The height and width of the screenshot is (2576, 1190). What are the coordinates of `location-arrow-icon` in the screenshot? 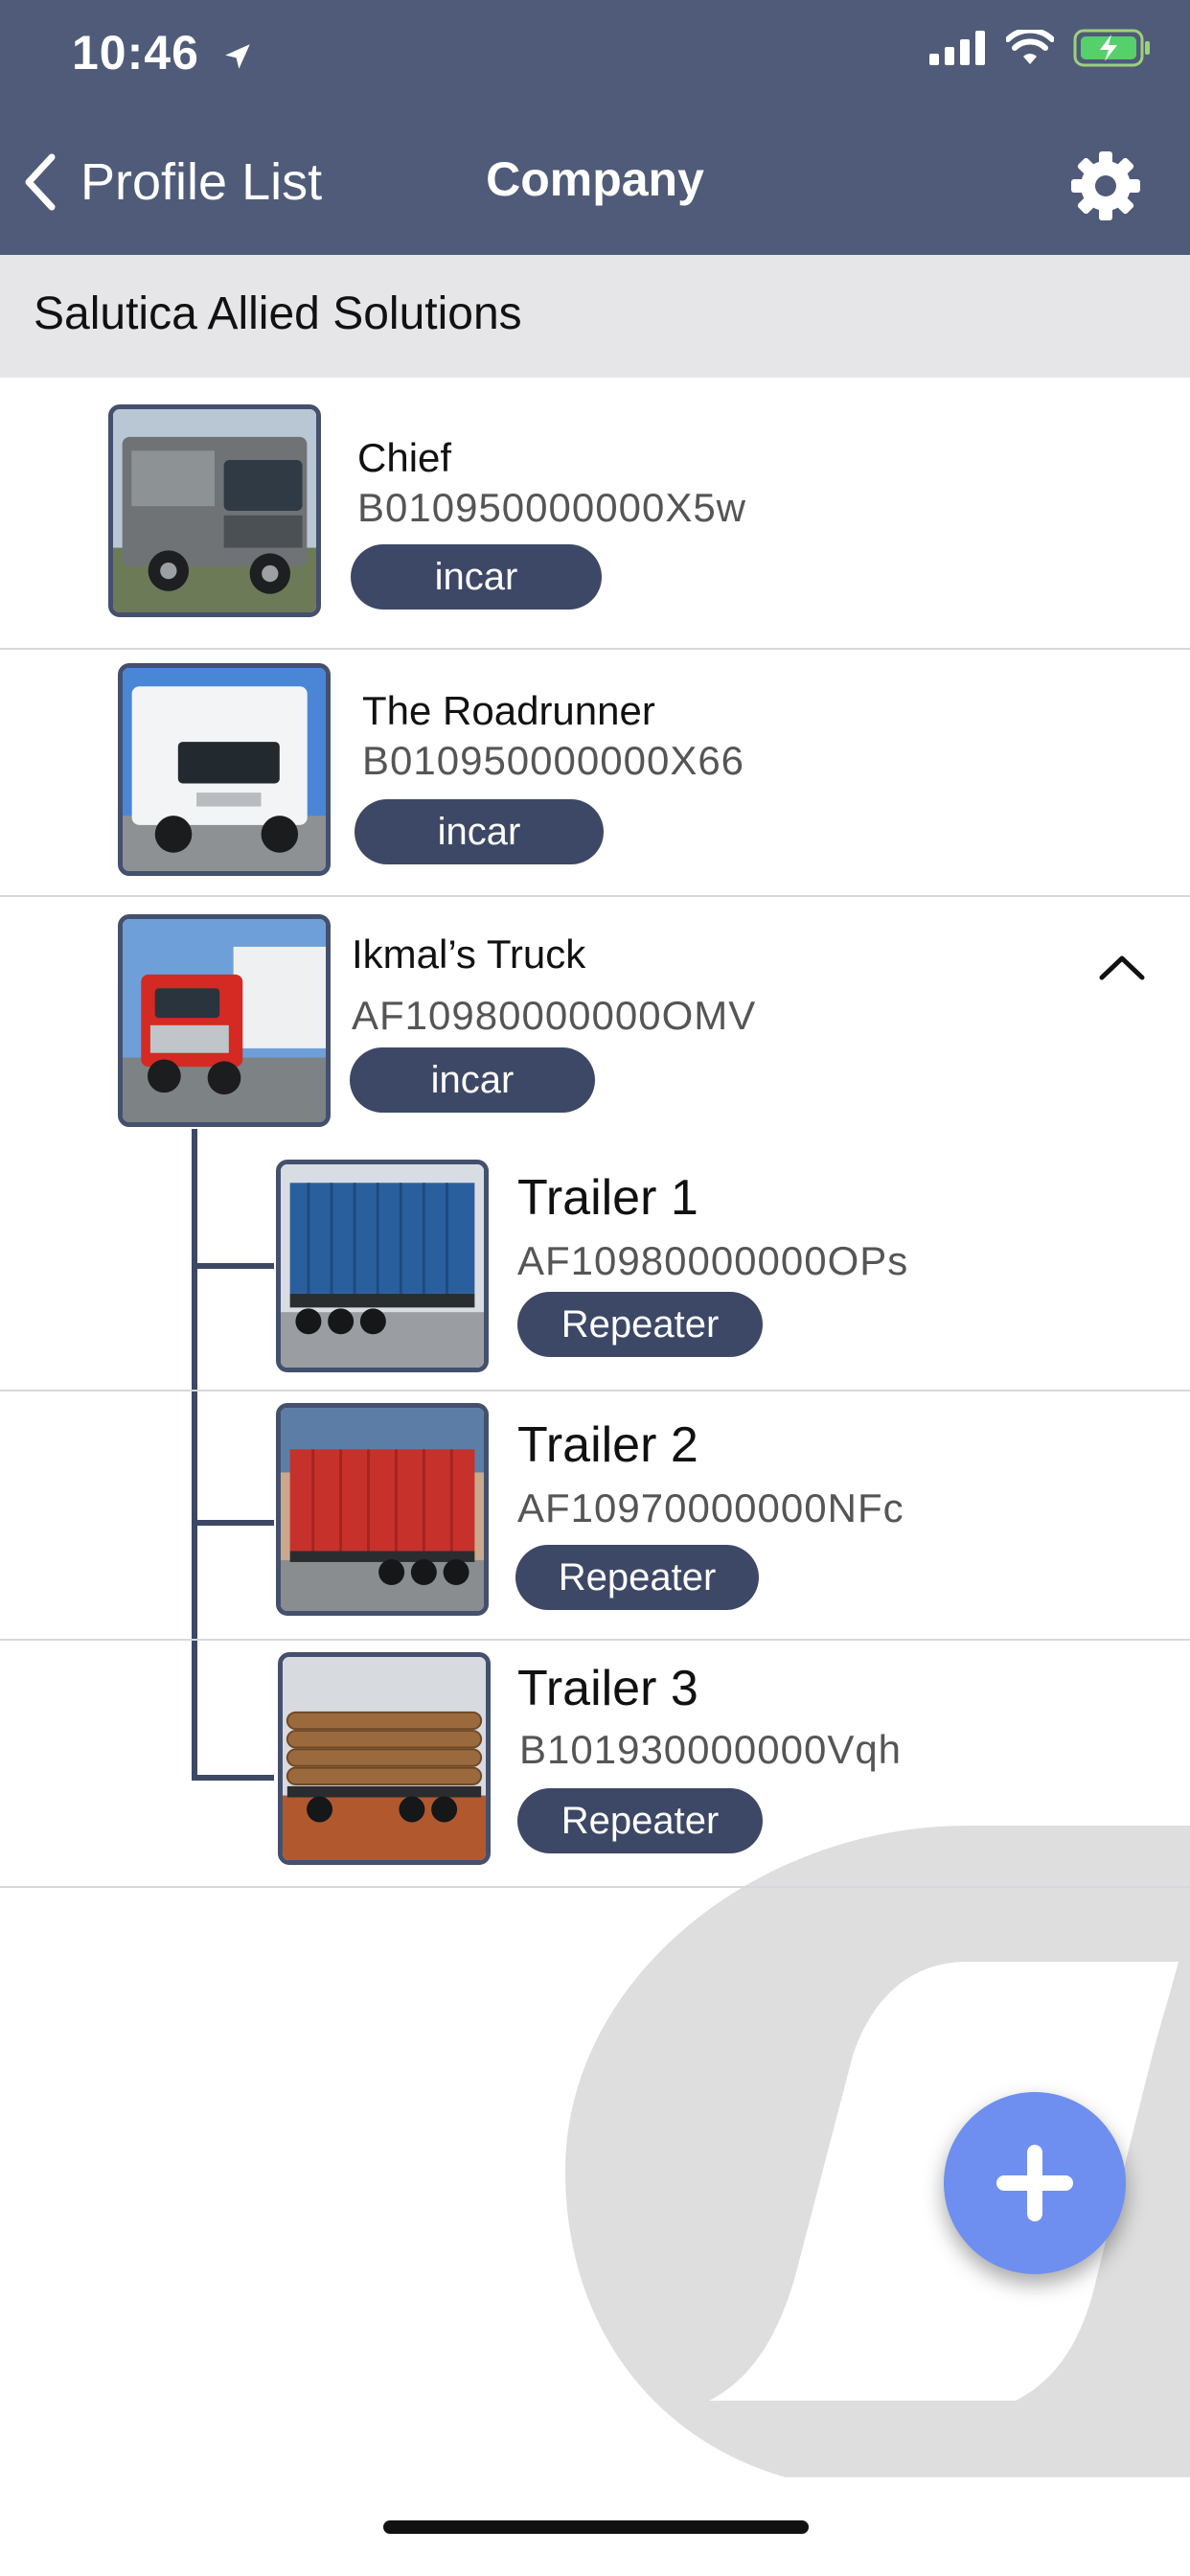 It's located at (238, 56).